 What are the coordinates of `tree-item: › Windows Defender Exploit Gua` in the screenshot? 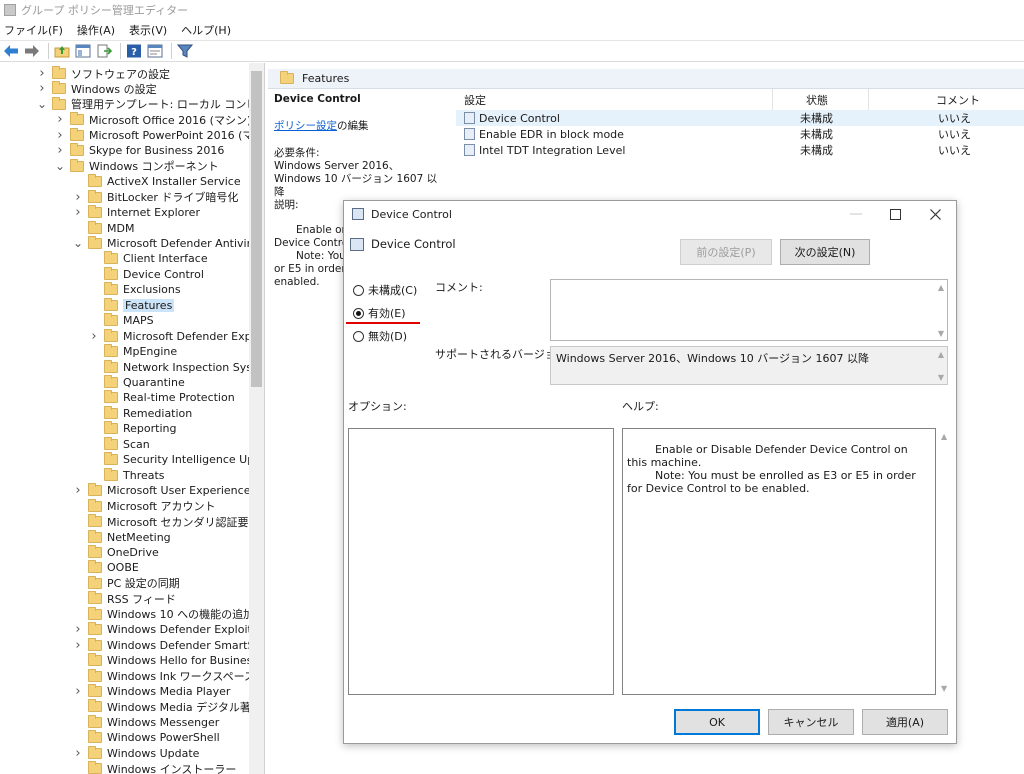 It's located at (168, 629).